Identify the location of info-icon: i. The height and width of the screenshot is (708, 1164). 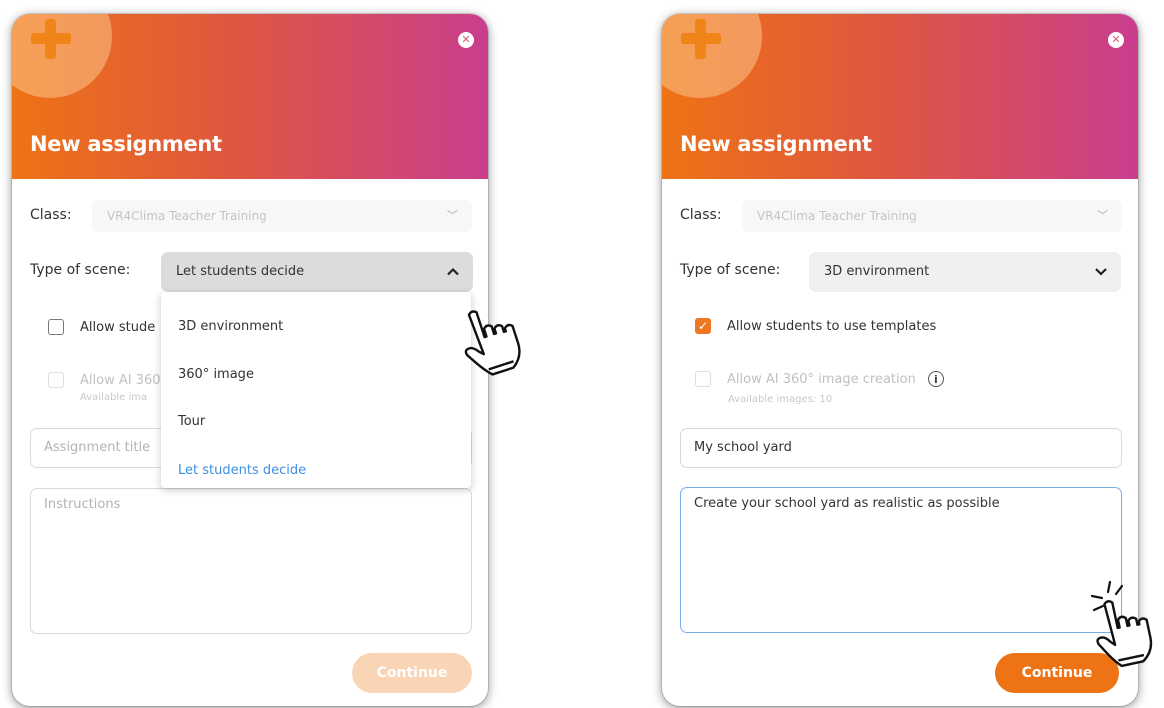
(935, 379).